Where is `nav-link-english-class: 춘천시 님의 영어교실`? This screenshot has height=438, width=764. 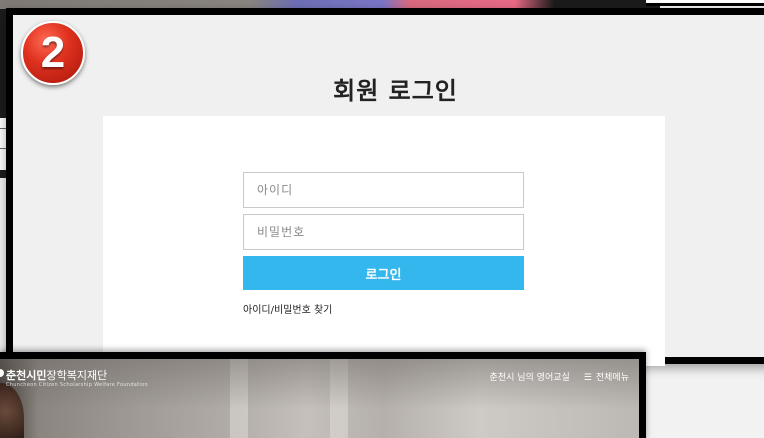
nav-link-english-class: 춘천시 님의 영어교실 is located at coordinates (530, 376).